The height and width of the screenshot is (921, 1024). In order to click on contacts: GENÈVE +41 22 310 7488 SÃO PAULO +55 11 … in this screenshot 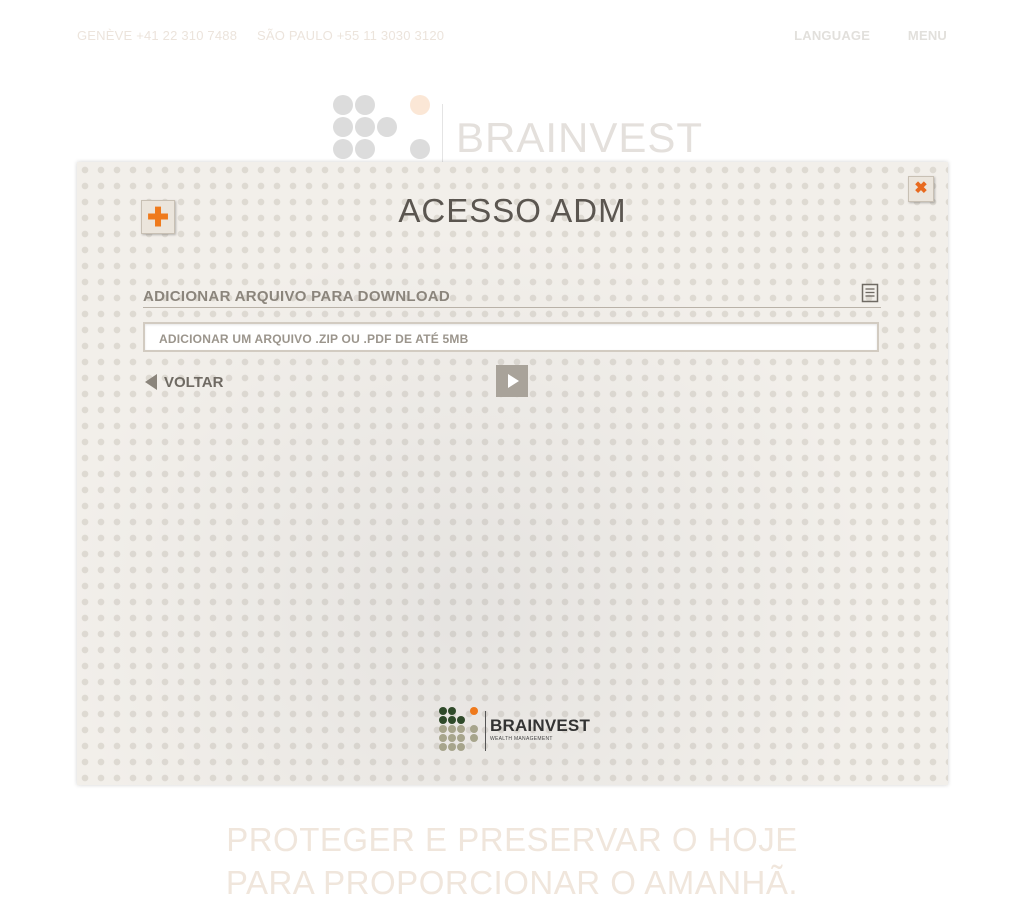, I will do `click(268, 35)`.